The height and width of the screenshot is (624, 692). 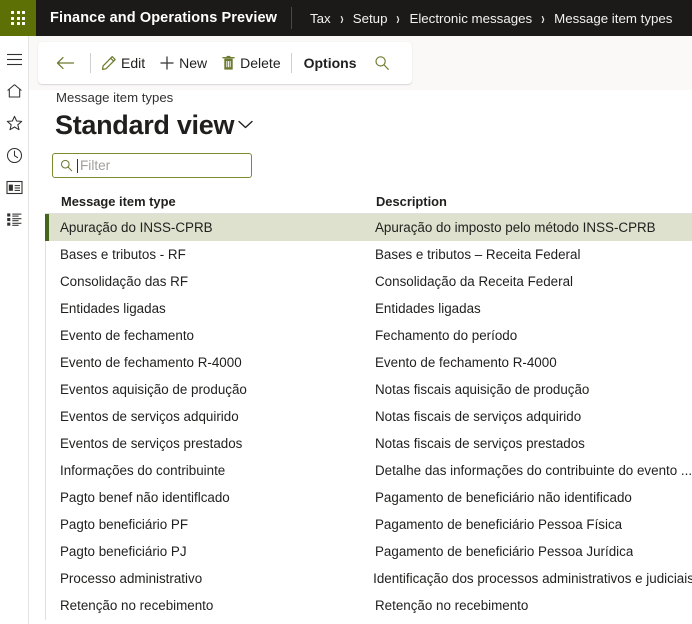 What do you see at coordinates (452, 605) in the screenshot?
I see `cell-description: Retenção no recebimento` at bounding box center [452, 605].